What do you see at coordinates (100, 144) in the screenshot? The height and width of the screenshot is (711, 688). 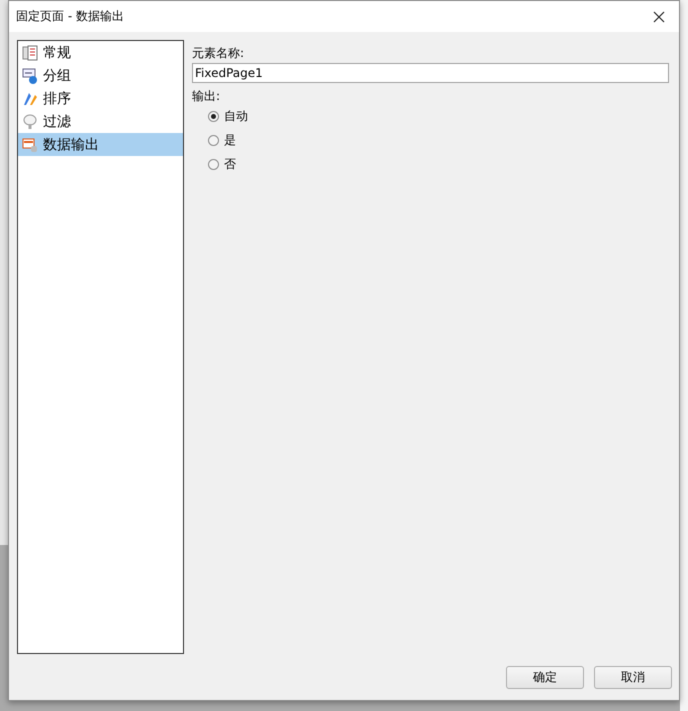 I see `sidebar-item: 数据输出` at bounding box center [100, 144].